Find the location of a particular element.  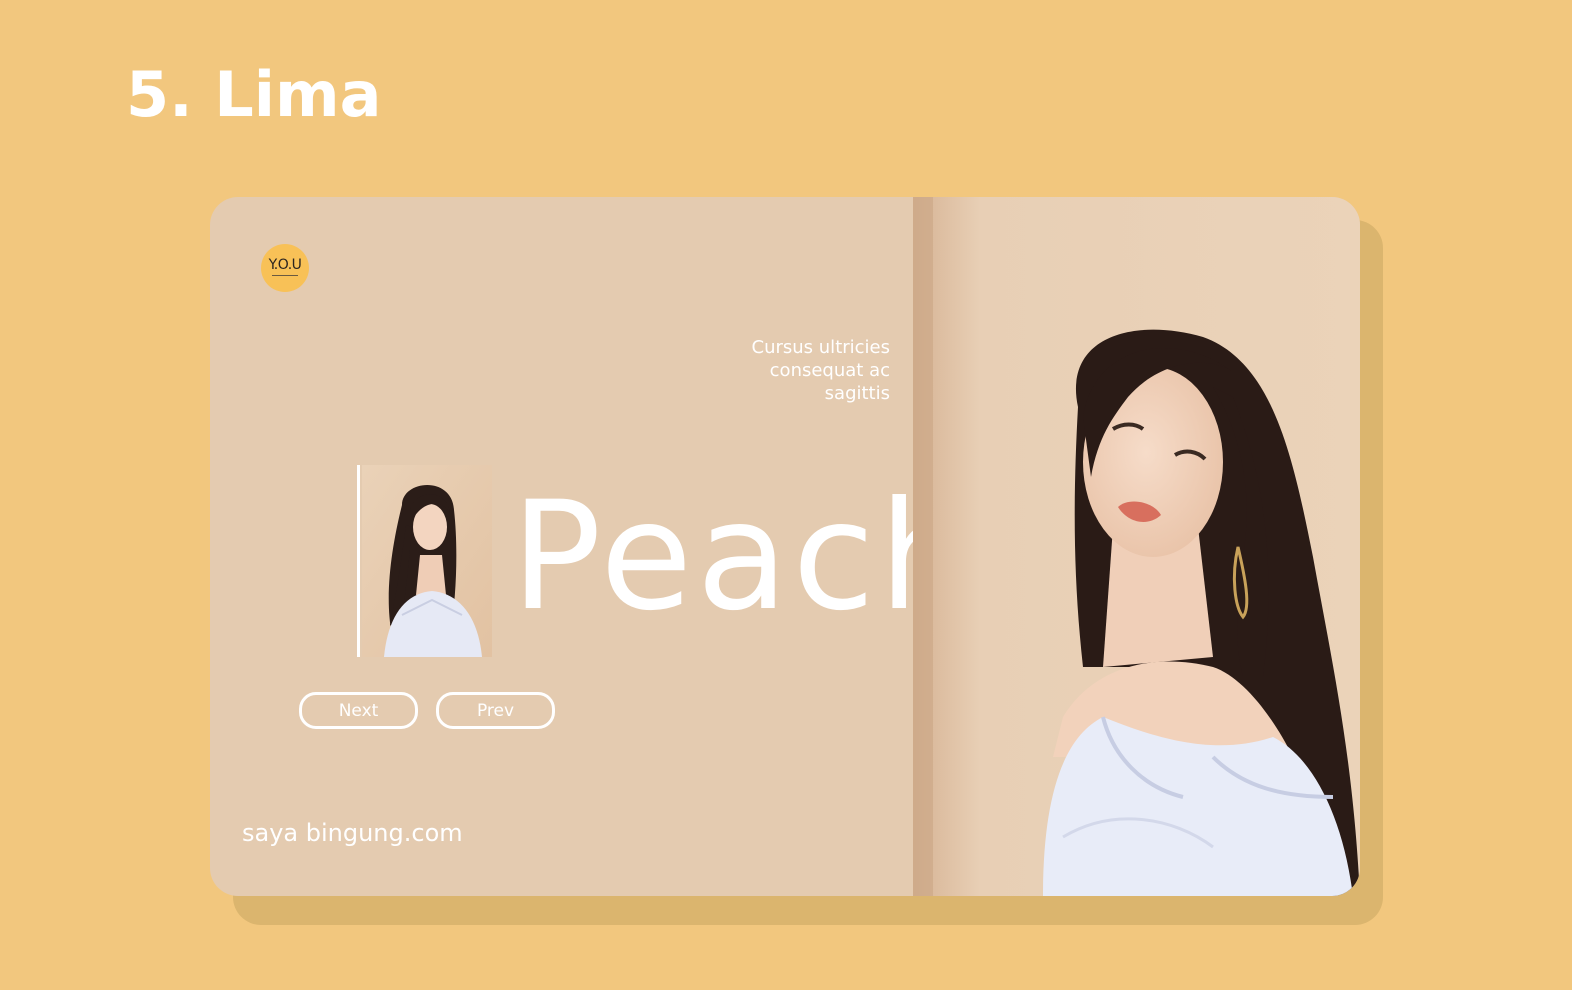

tagline-line: sagittis is located at coordinates (857, 393).